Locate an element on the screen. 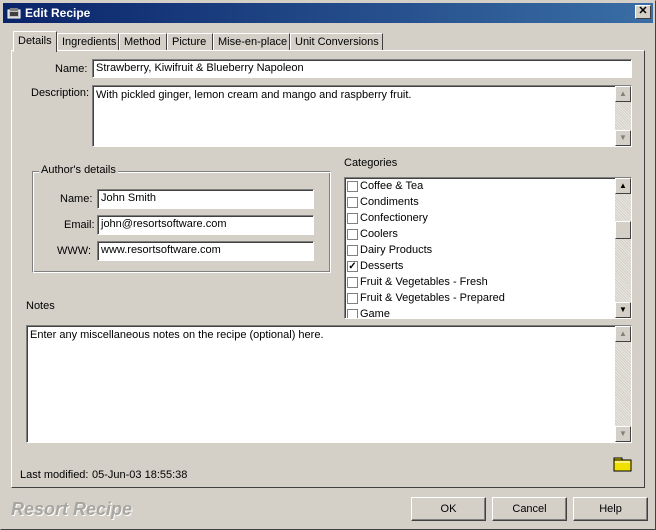 The image size is (656, 530). open-folder-button is located at coordinates (623, 464).